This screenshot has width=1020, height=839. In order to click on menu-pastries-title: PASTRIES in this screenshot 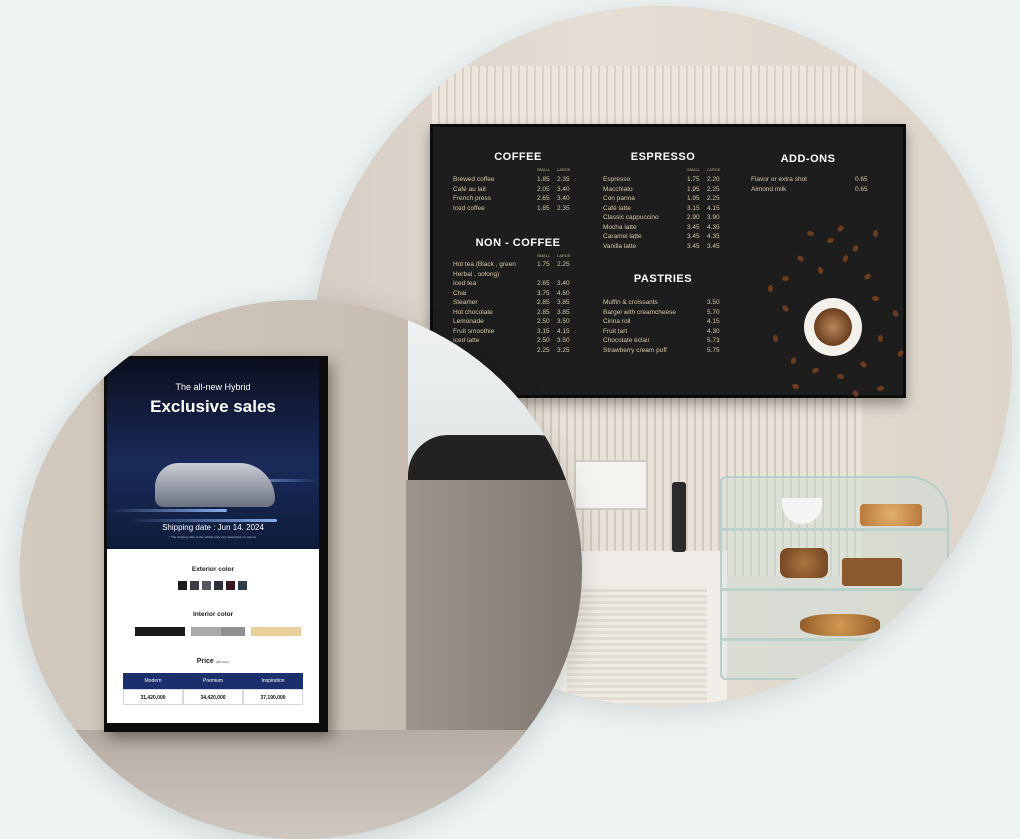, I will do `click(663, 279)`.